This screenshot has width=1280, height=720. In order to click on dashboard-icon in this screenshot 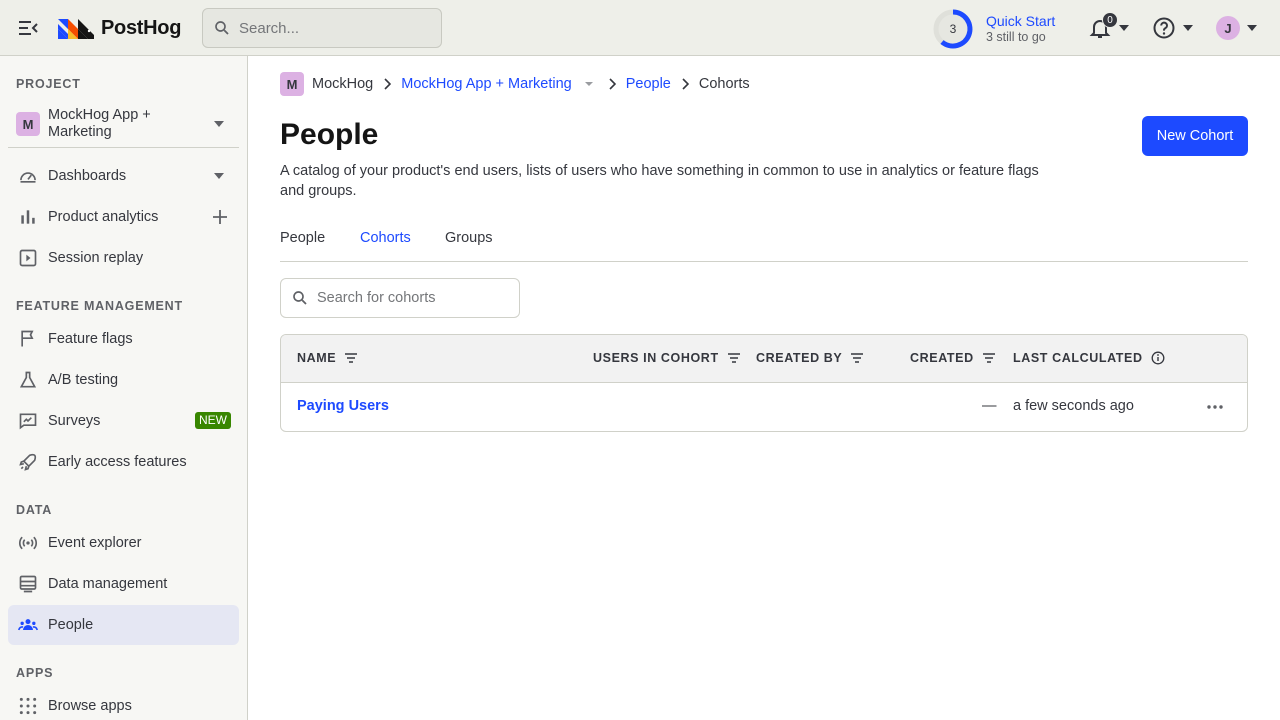, I will do `click(28, 177)`.